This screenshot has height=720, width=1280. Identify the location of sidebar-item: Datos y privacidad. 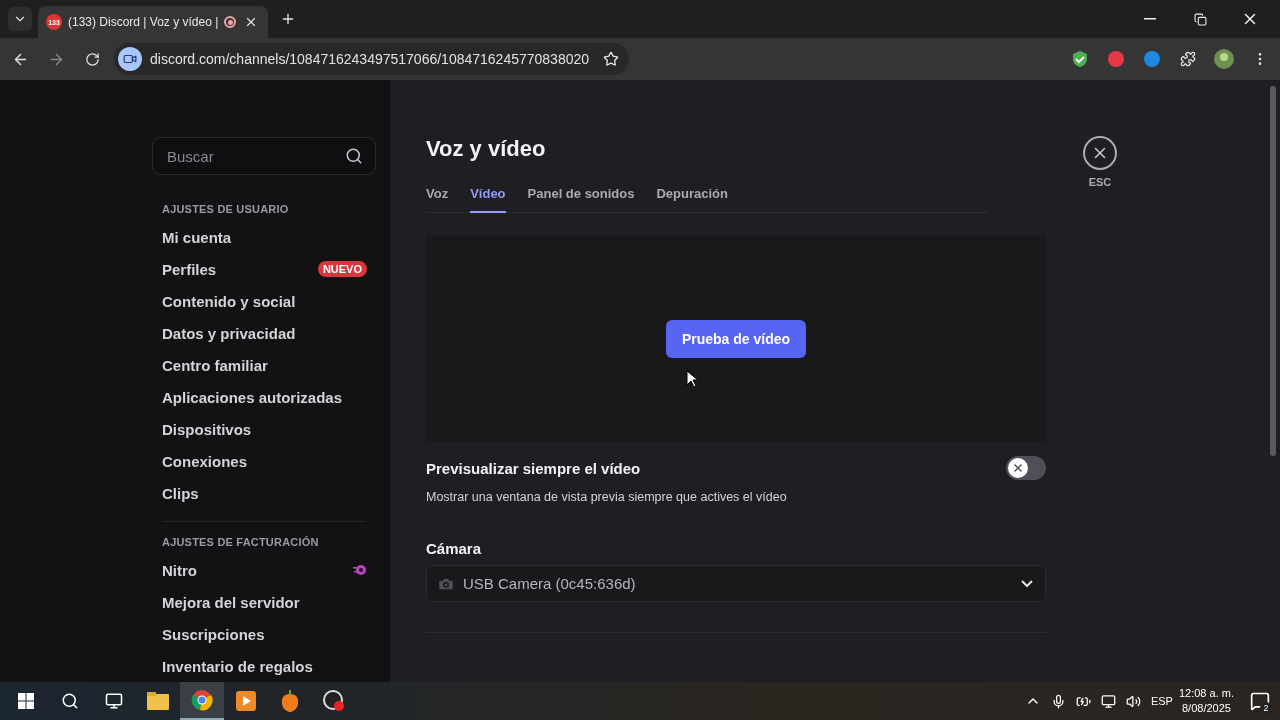
(264, 333).